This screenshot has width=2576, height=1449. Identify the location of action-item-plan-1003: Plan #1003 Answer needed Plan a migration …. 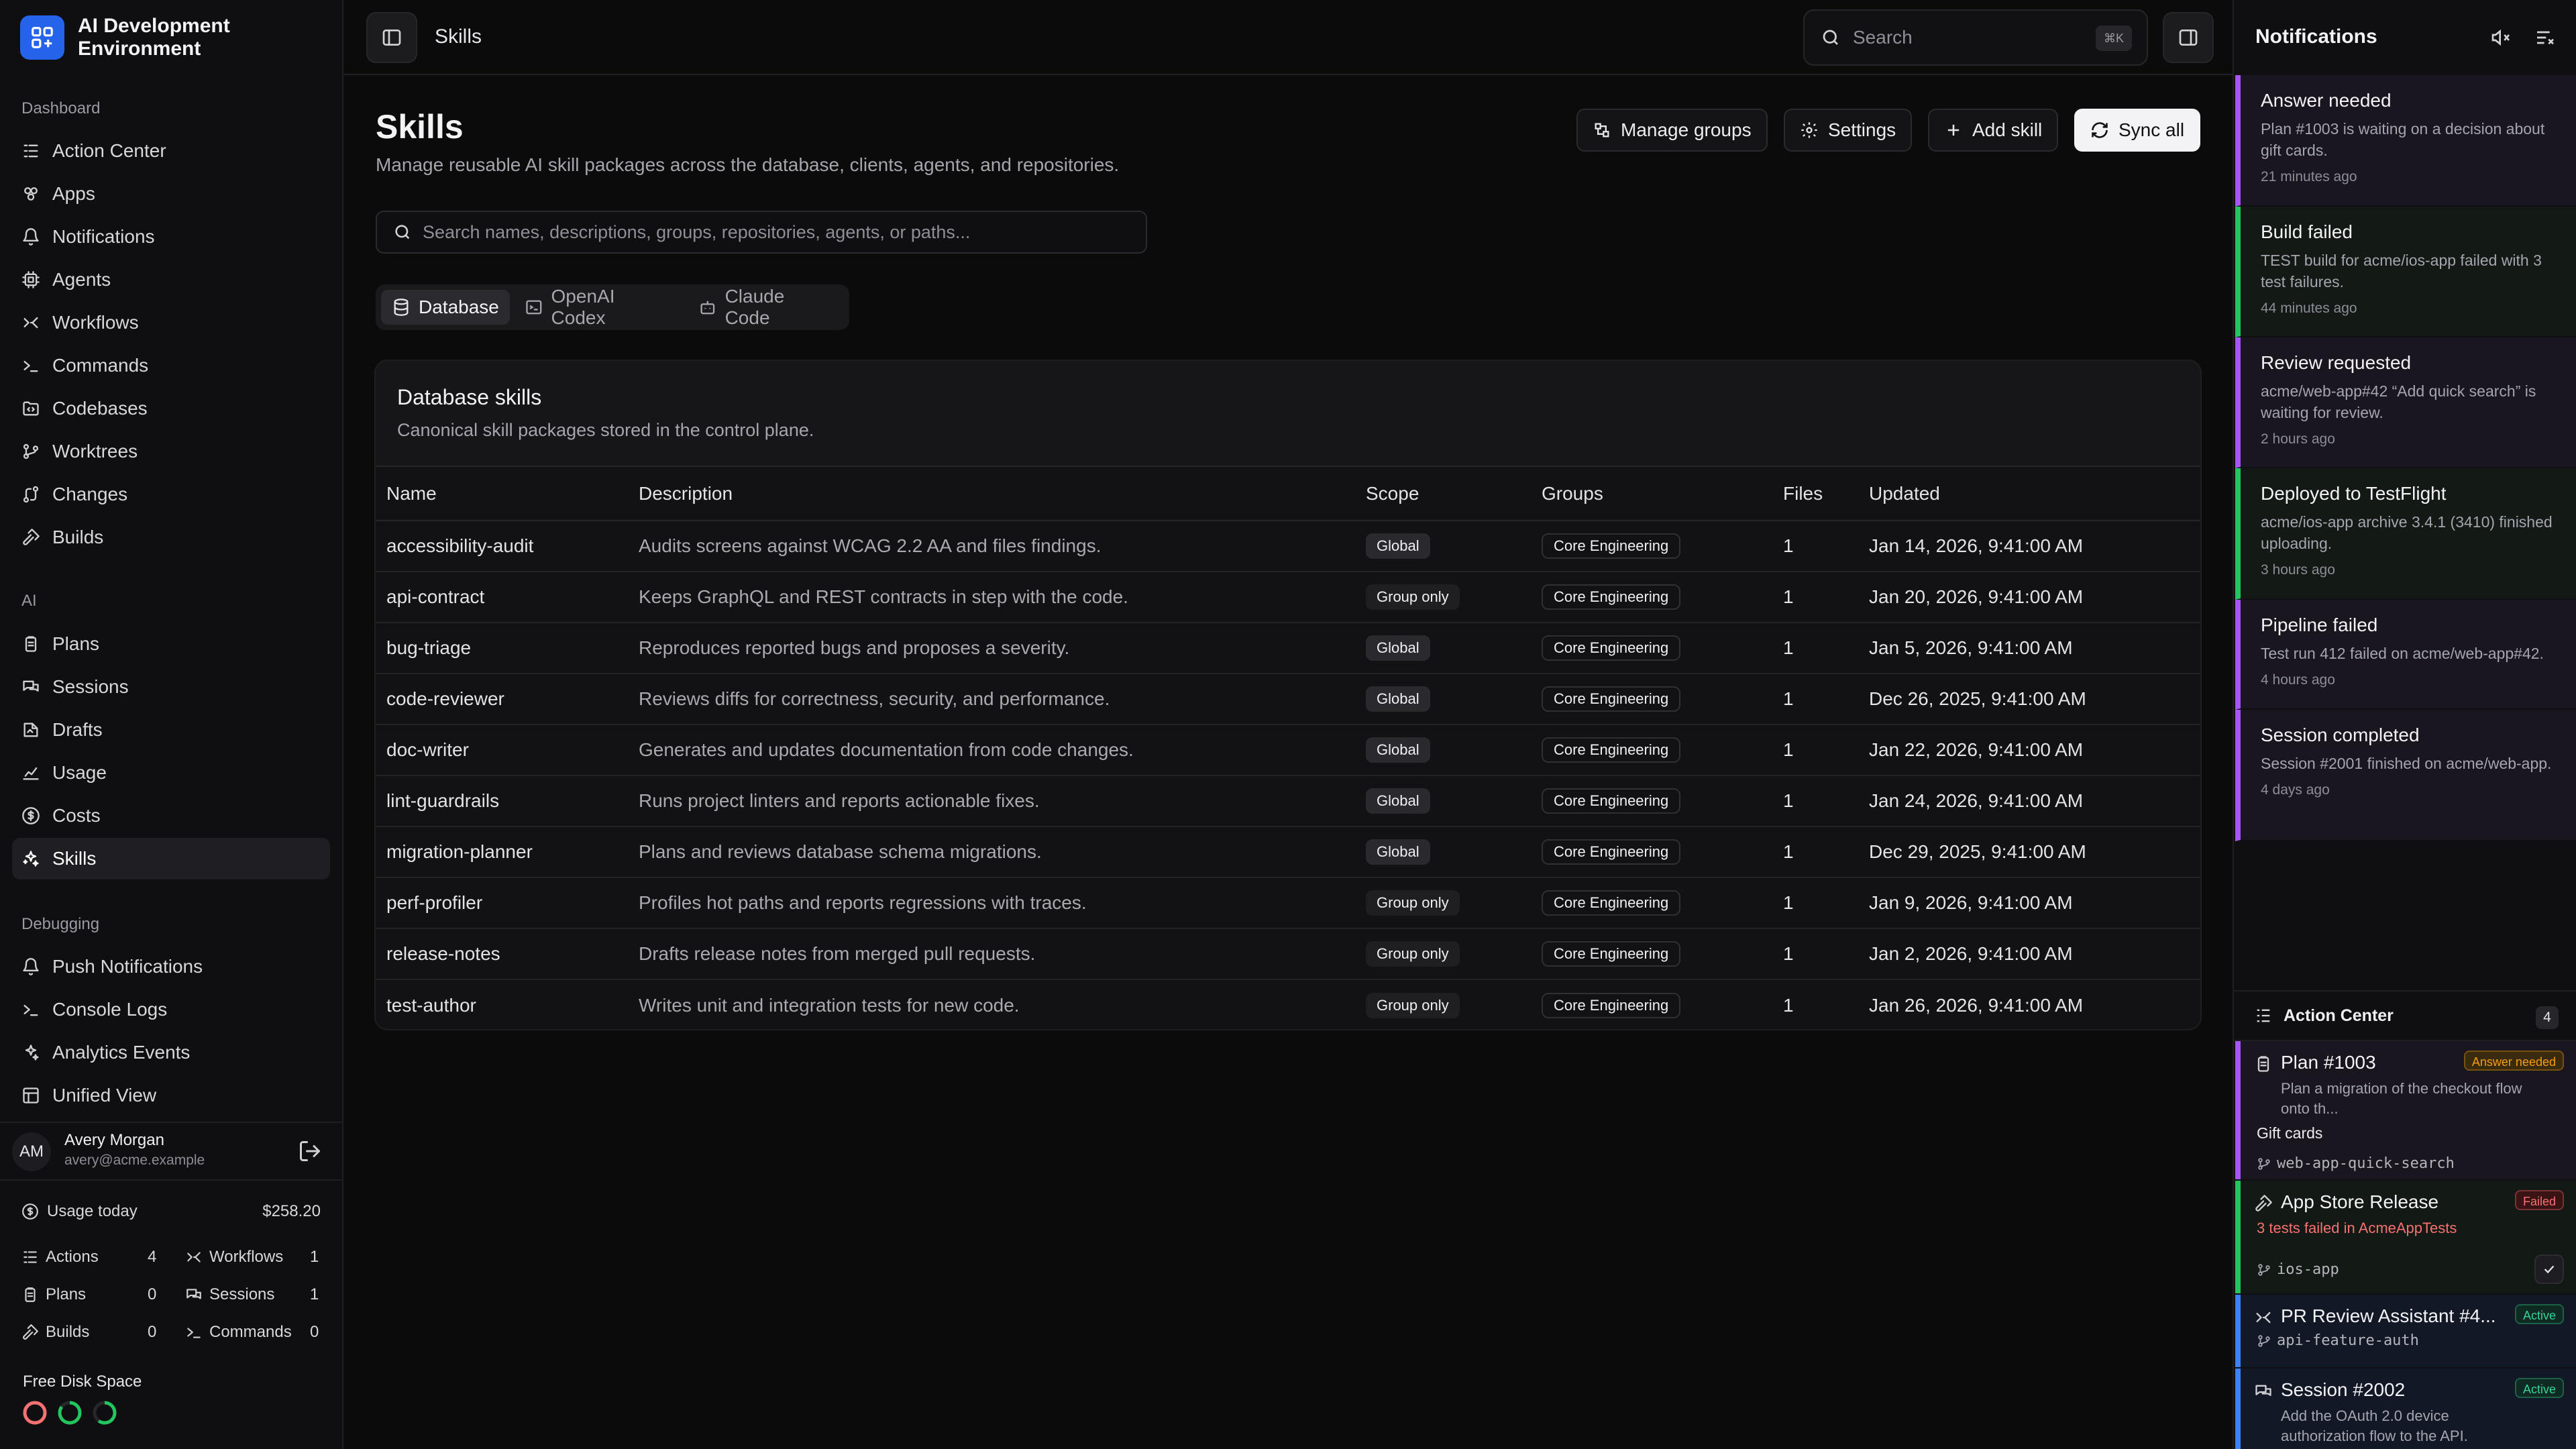
(2405, 1110).